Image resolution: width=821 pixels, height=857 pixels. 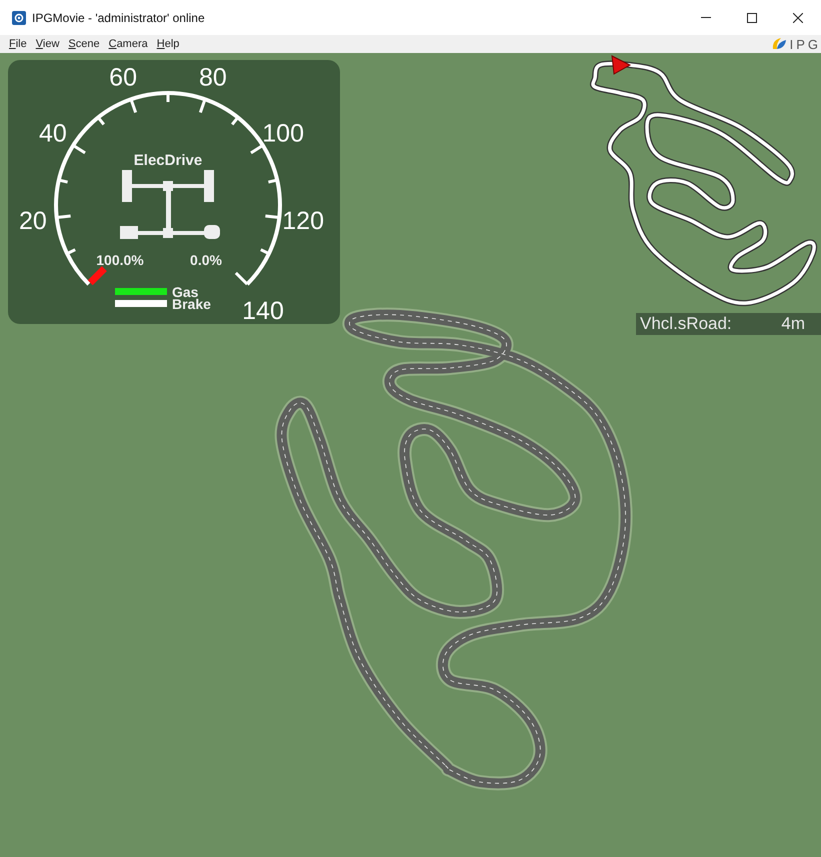 I want to click on logo-text: IPG, so click(x=805, y=44).